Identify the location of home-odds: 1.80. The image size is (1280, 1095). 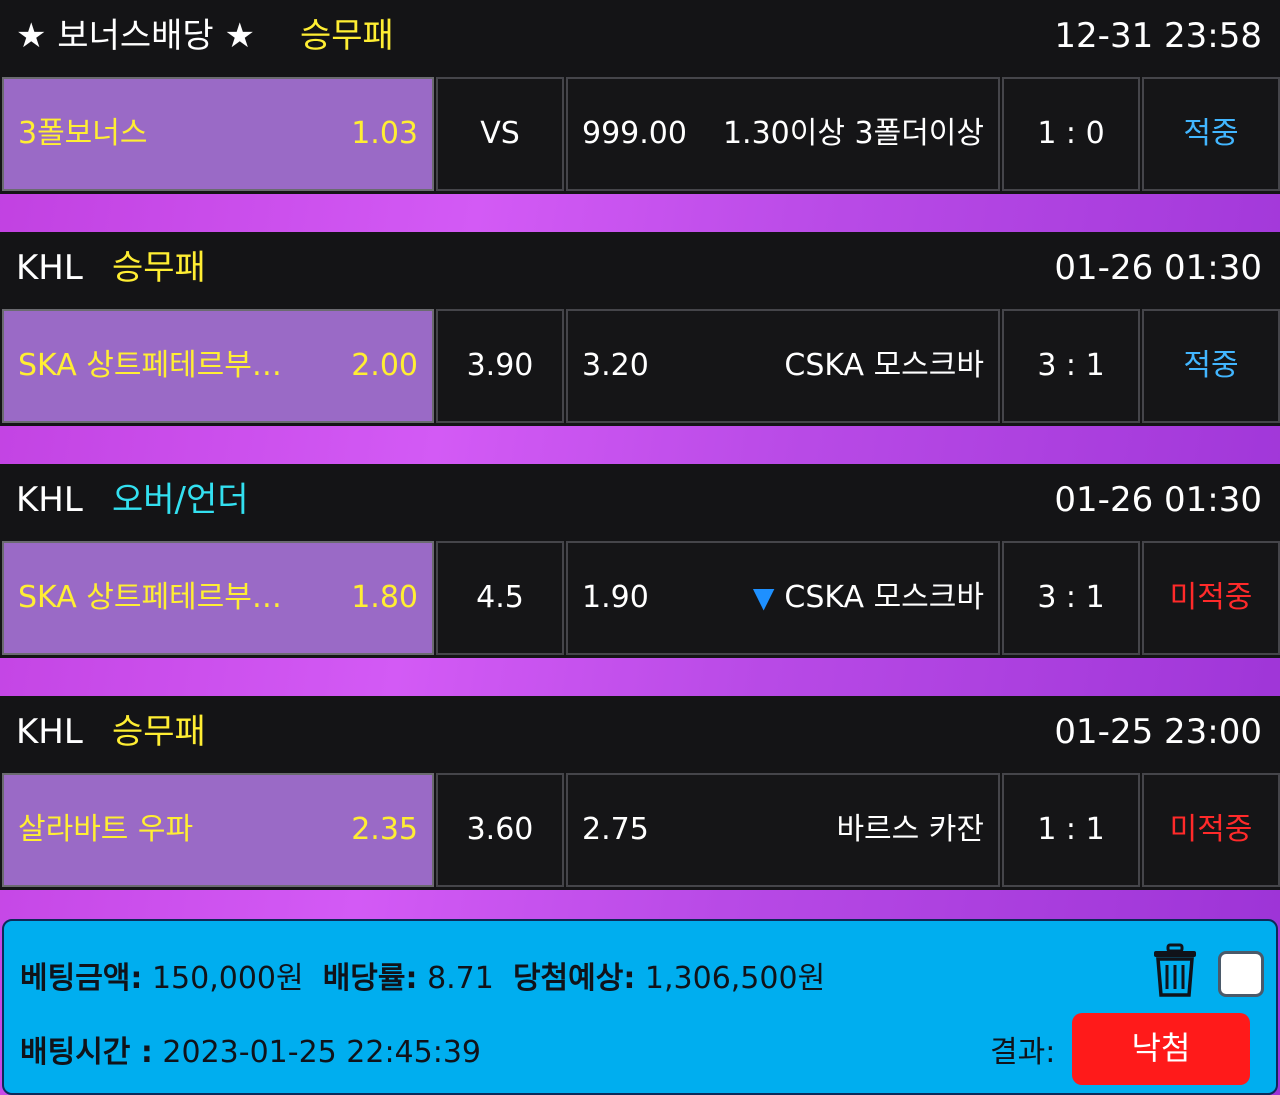
(384, 597).